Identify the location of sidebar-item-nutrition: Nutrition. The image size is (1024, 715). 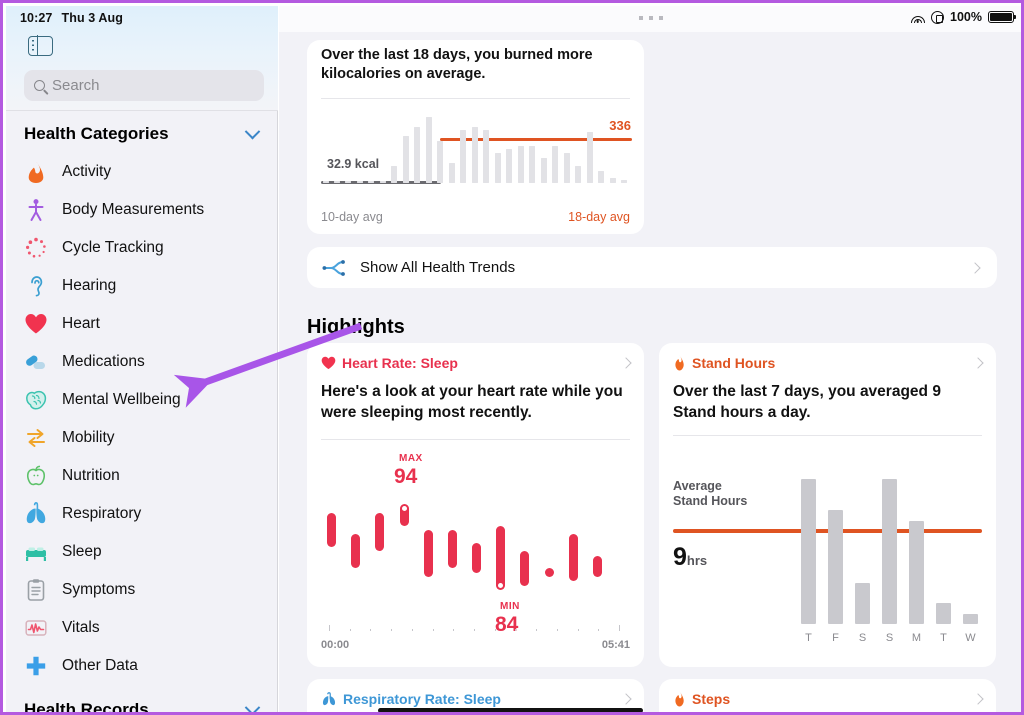
(142, 476).